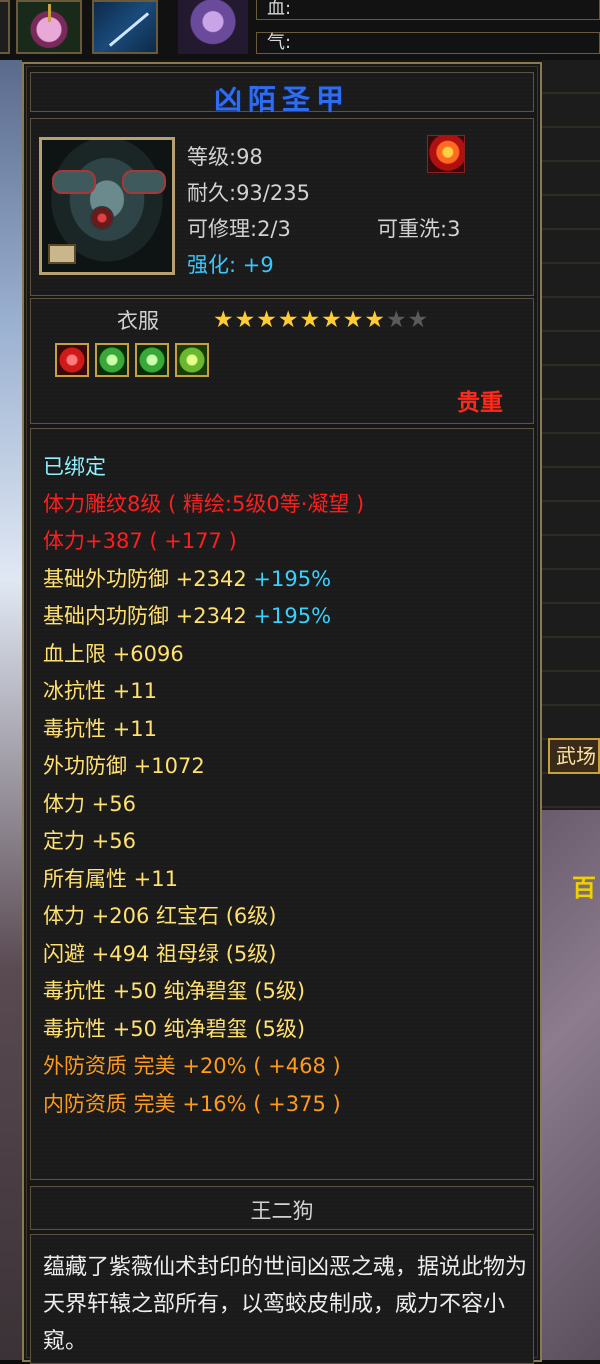  I want to click on armor-portrait-icon, so click(107, 206).